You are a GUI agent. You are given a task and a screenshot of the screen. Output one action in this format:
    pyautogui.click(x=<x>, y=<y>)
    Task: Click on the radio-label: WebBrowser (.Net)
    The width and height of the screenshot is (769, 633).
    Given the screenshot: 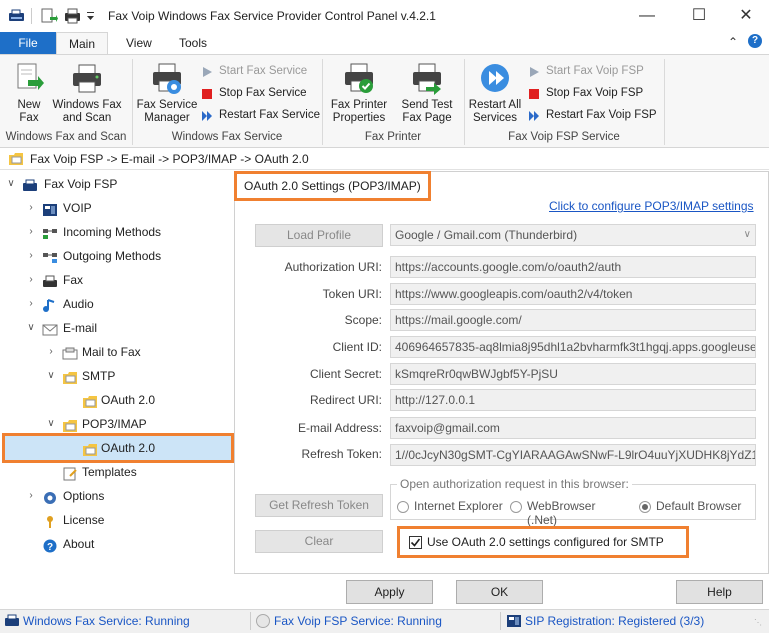 What is the action you would take?
    pyautogui.click(x=561, y=513)
    